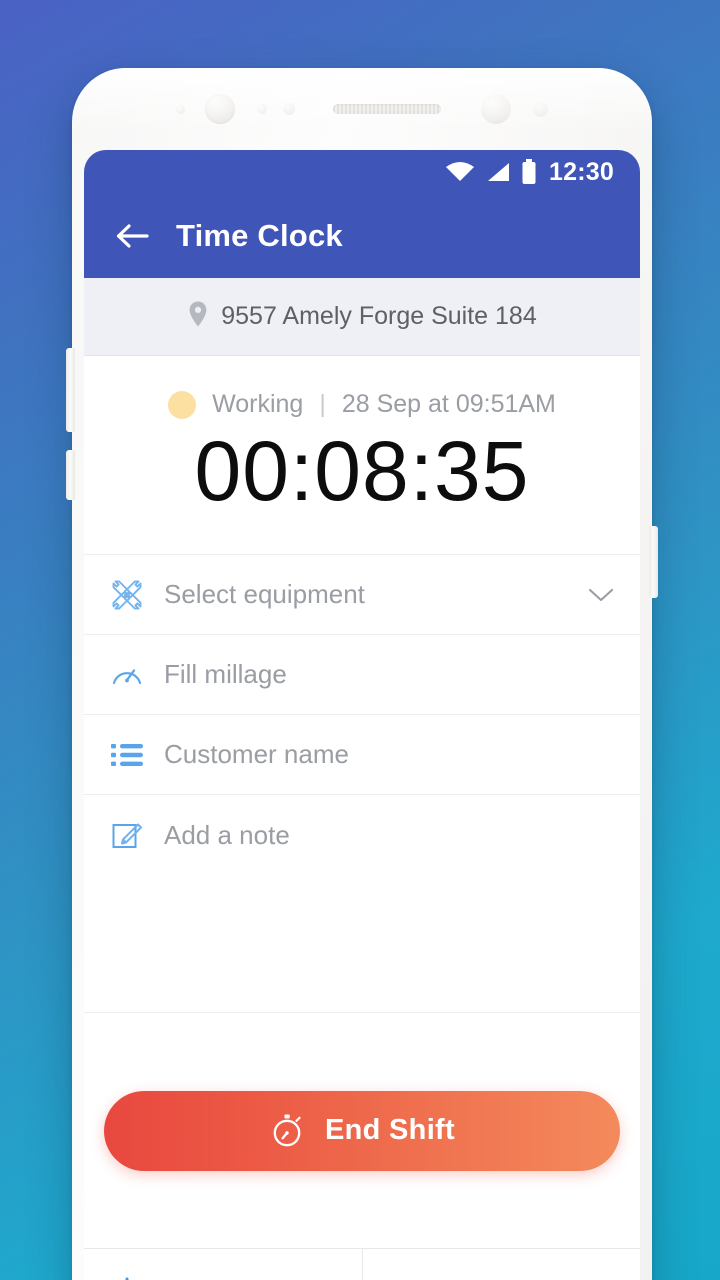 The height and width of the screenshot is (1280, 720). I want to click on location-bar: 9557 Amely Forge Suite 184, so click(362, 317).